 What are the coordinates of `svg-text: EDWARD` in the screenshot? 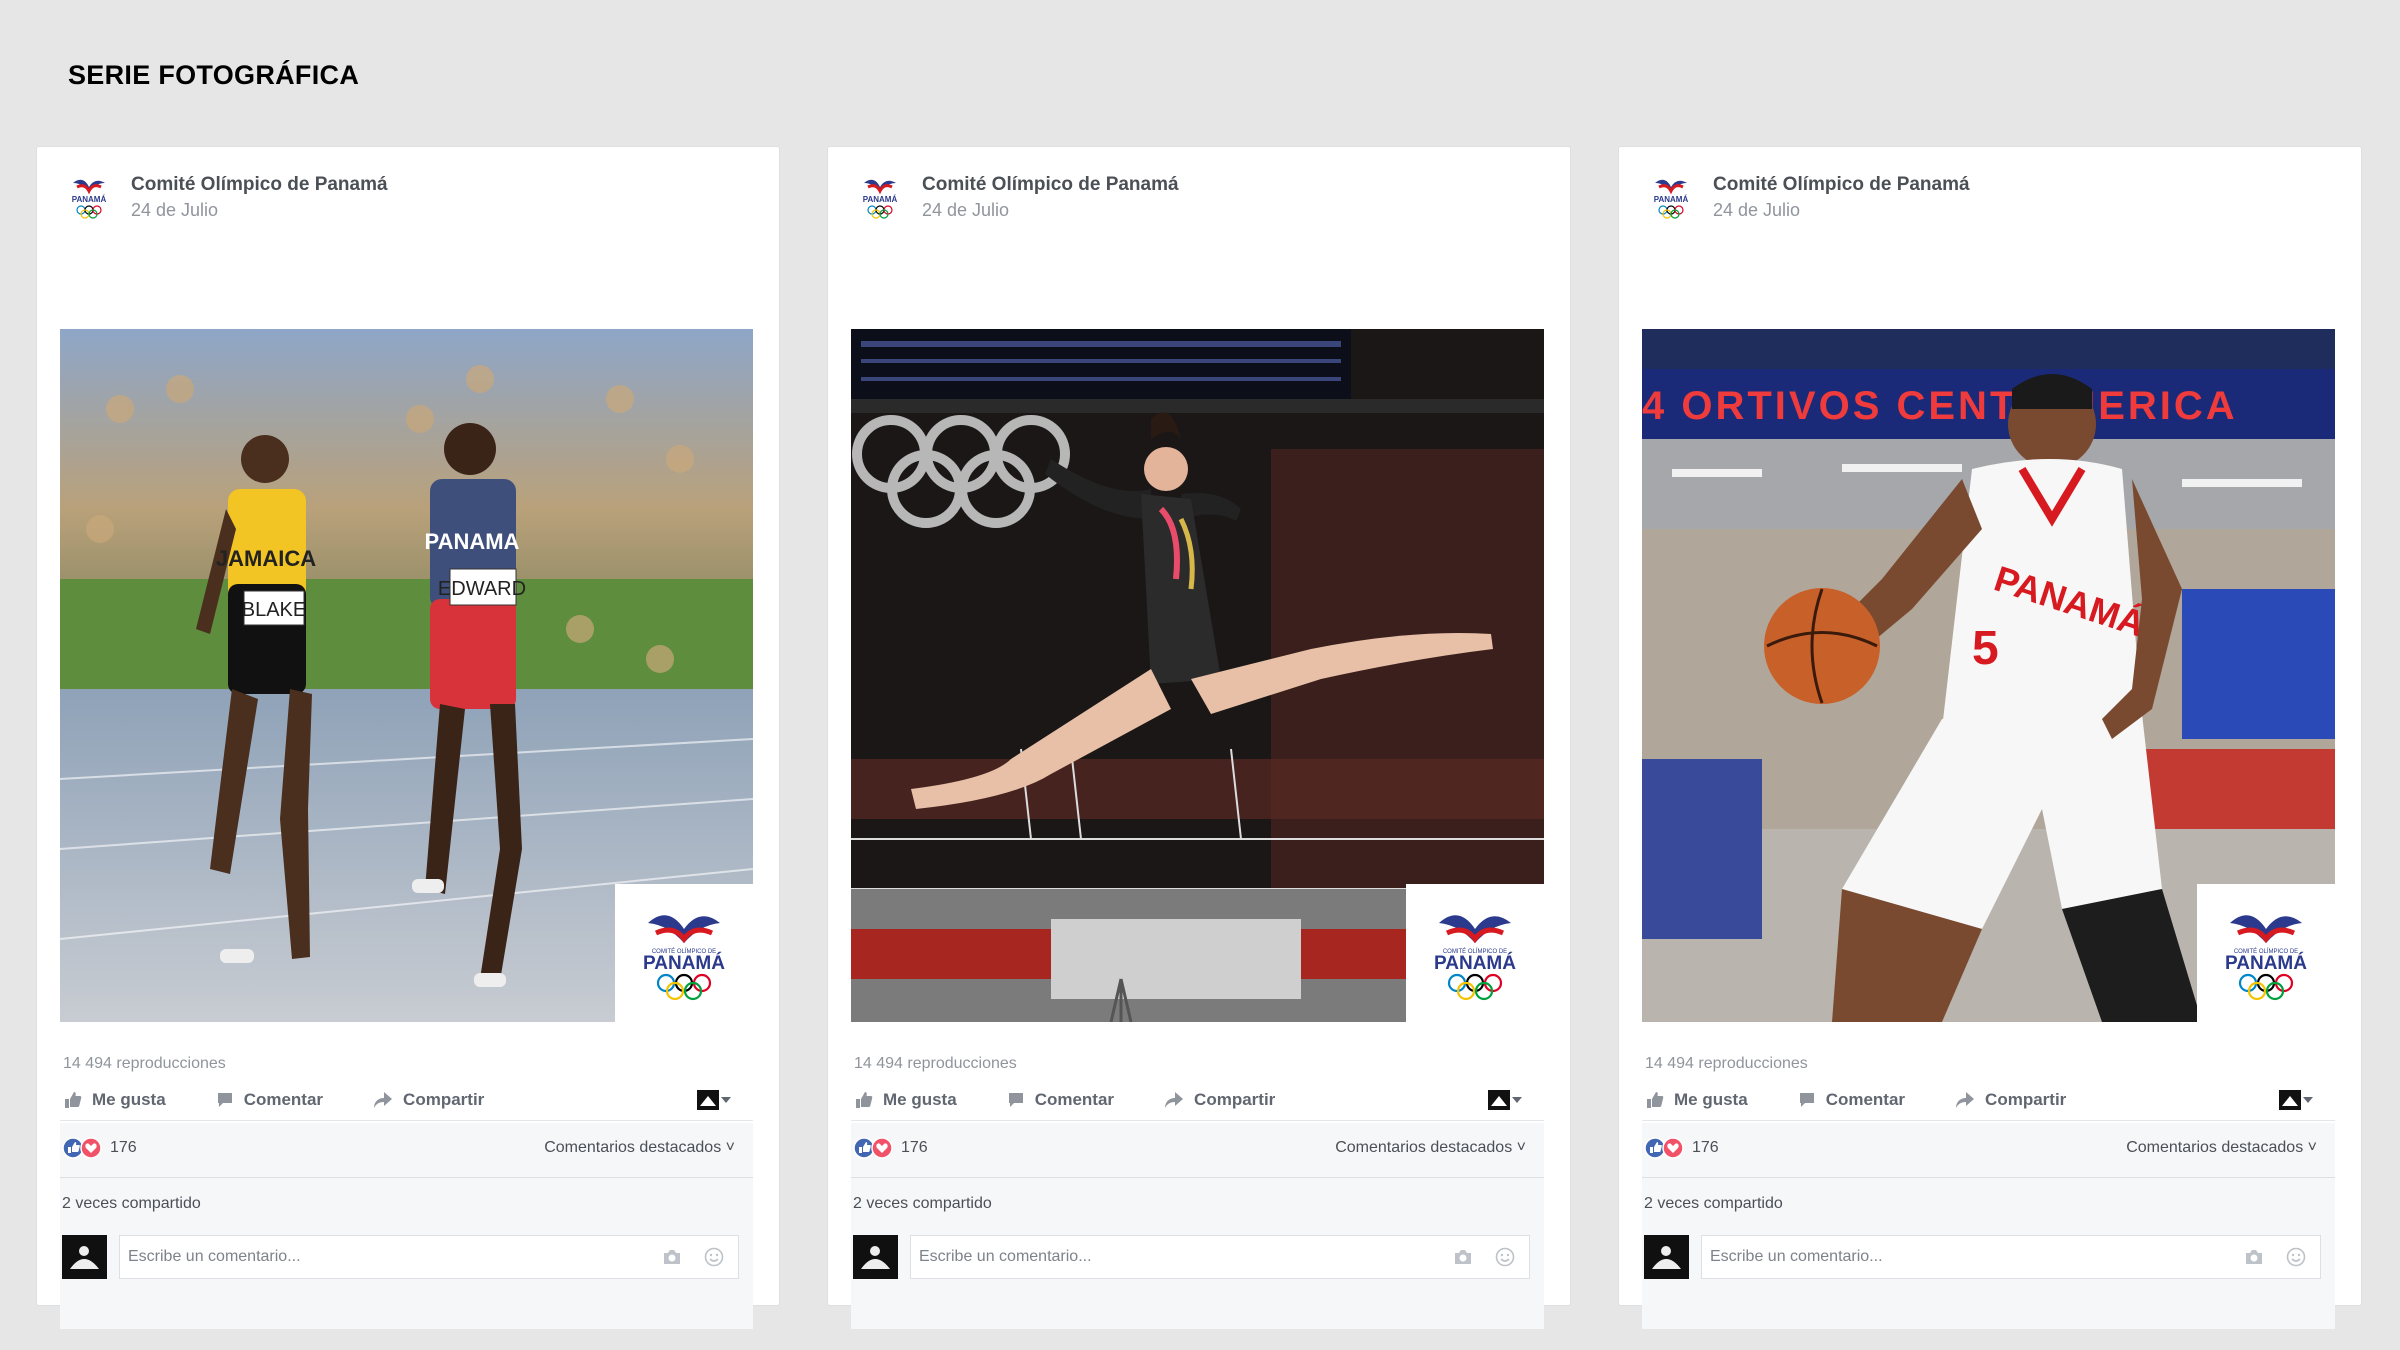 It's located at (482, 589).